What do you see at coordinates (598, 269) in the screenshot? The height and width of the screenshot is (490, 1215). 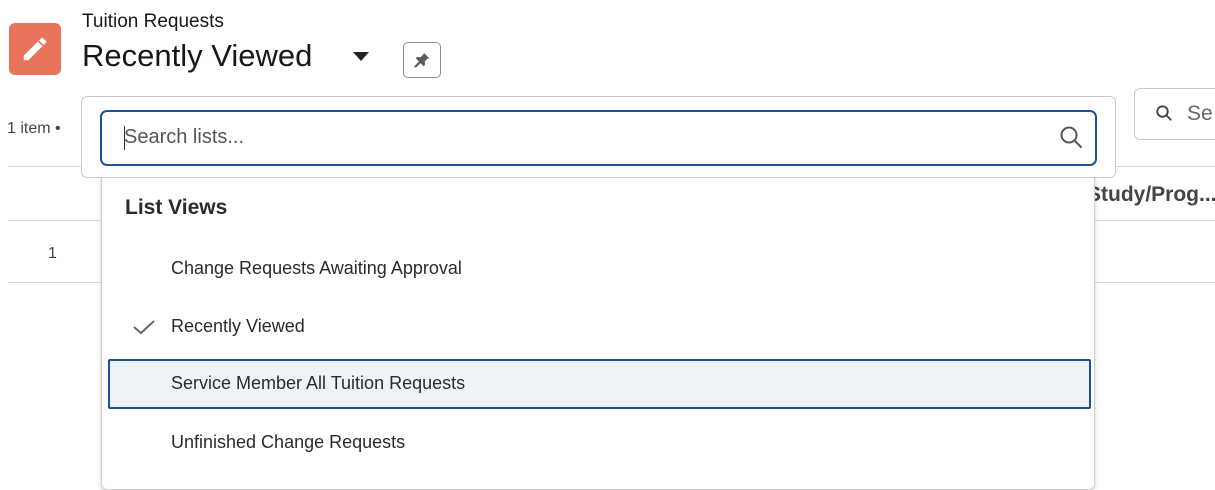 I see `list-view-item: Change Requests Awaiting Approval` at bounding box center [598, 269].